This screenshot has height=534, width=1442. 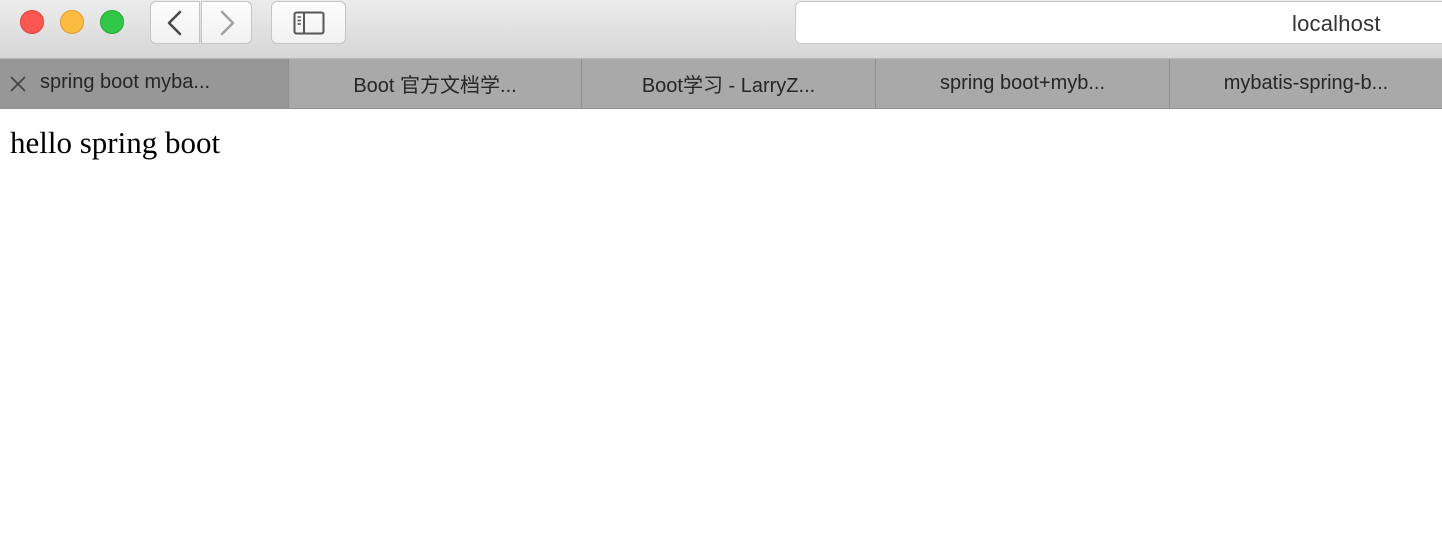 What do you see at coordinates (72, 22) in the screenshot?
I see `window-minimize-button` at bounding box center [72, 22].